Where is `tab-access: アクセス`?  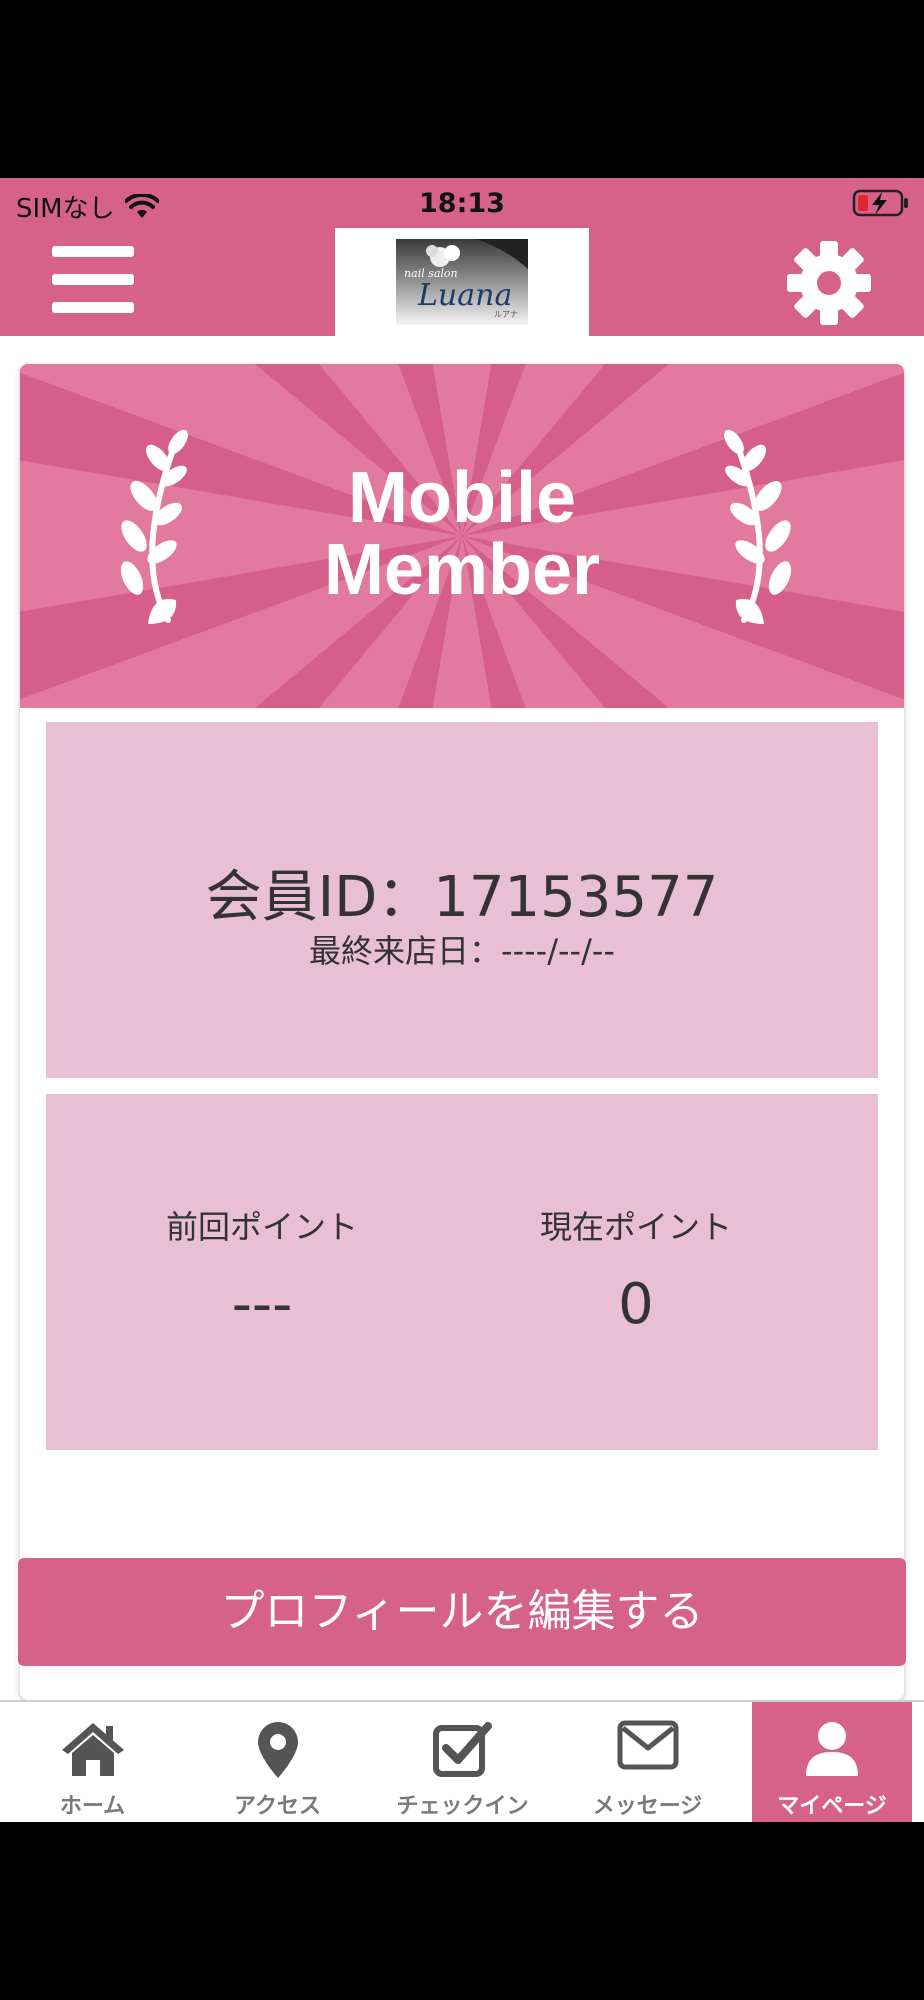
tab-access: アクセス is located at coordinates (277, 1762).